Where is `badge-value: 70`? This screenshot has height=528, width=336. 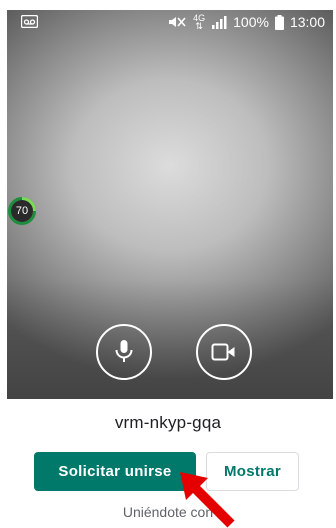 badge-value: 70 is located at coordinates (22, 211).